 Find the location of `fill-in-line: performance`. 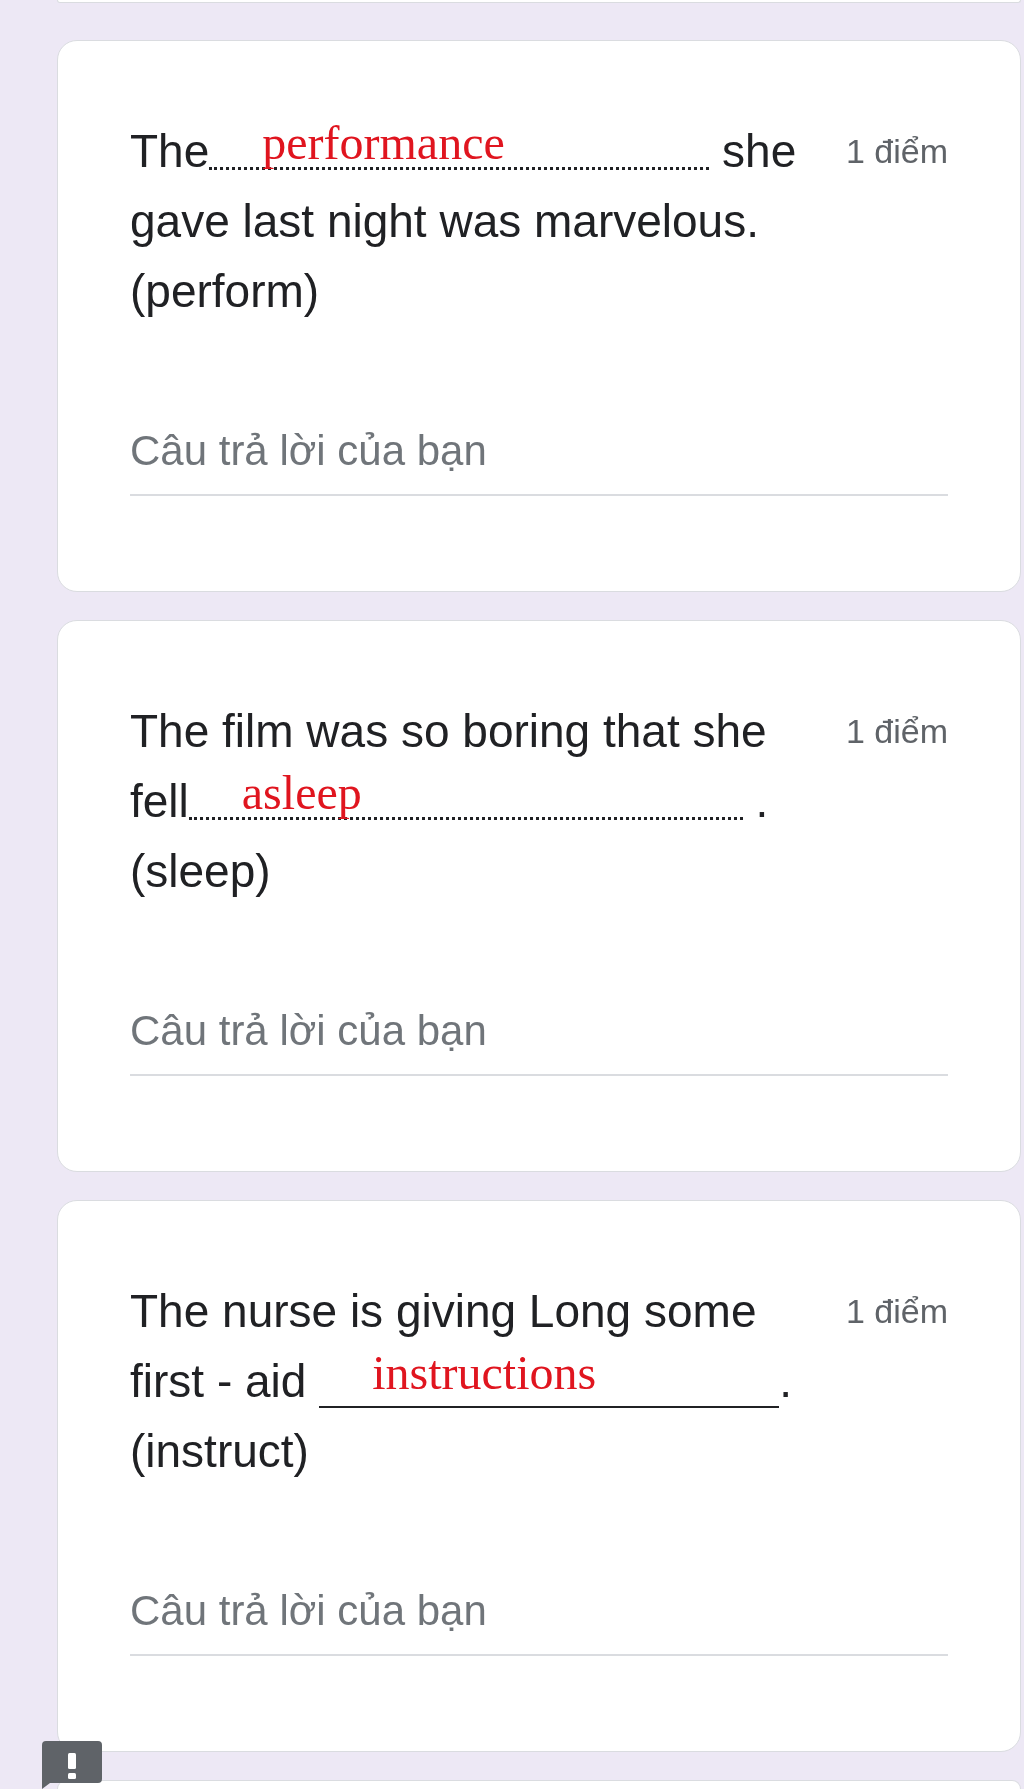

fill-in-line: performance is located at coordinates (459, 144).